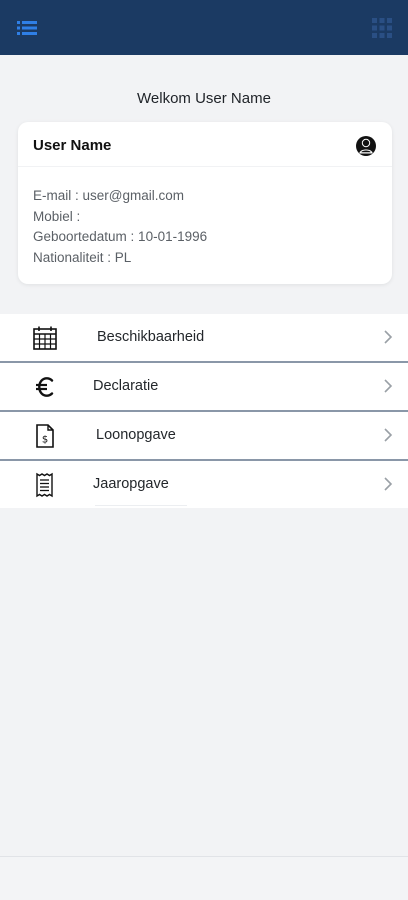 Image resolution: width=408 pixels, height=900 pixels. Describe the element at coordinates (45, 338) in the screenshot. I see `calendar-icon` at that location.